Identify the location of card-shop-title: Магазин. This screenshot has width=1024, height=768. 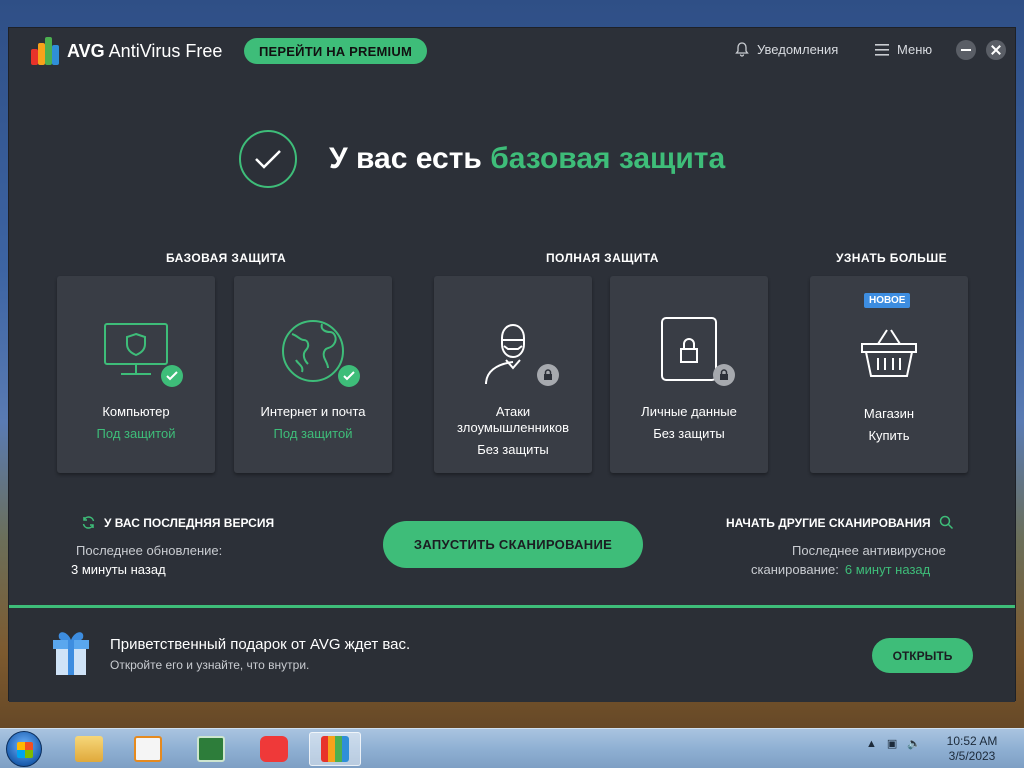
(889, 413).